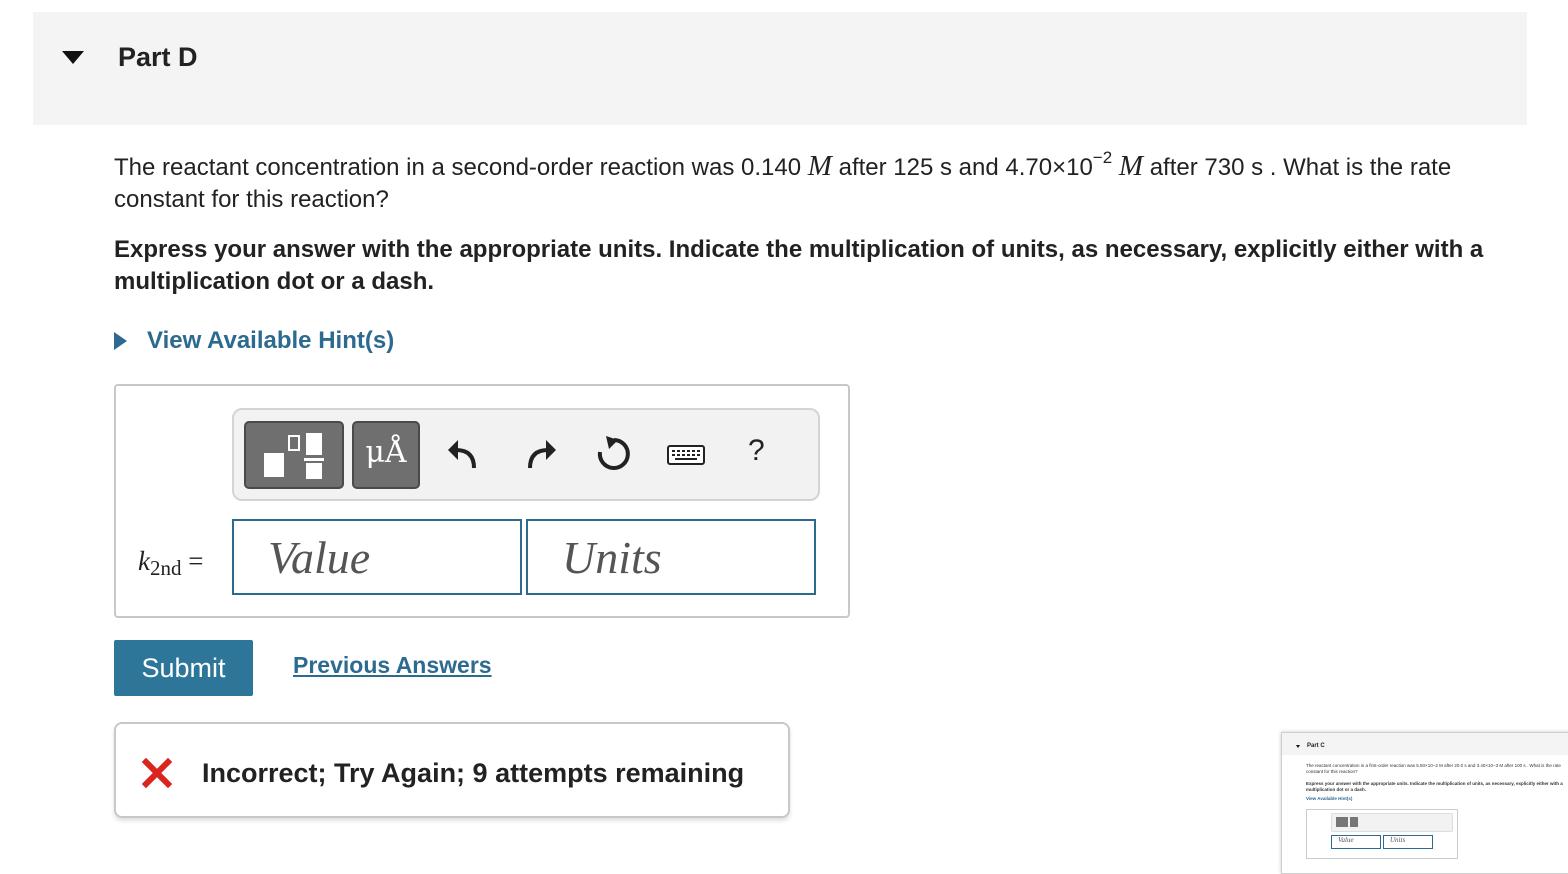 The image size is (1568, 874). What do you see at coordinates (1102, 157) in the screenshot?
I see `exponent: −2` at bounding box center [1102, 157].